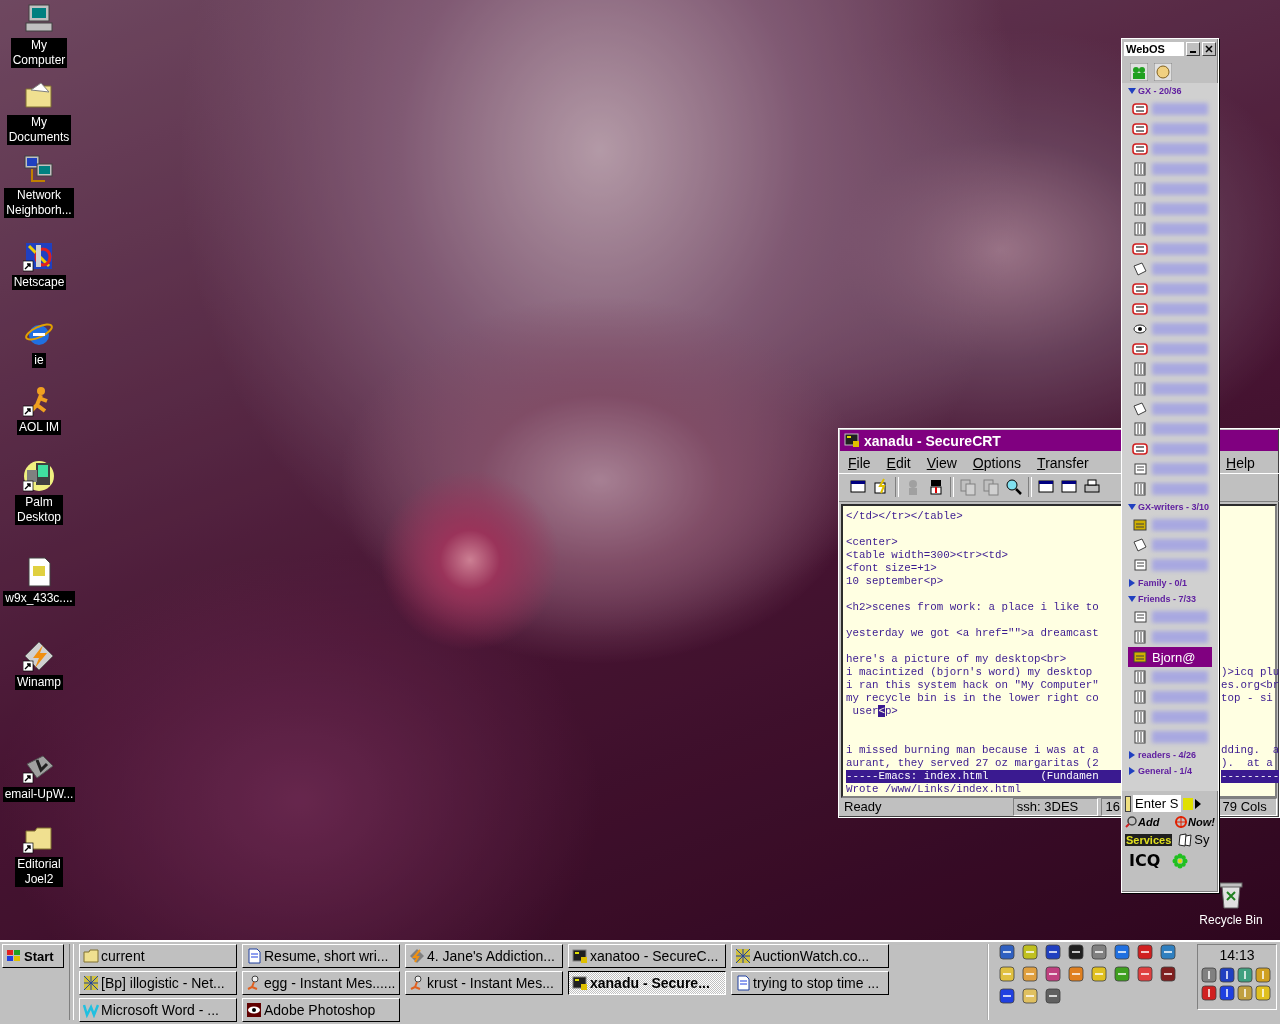  What do you see at coordinates (996, 462) in the screenshot?
I see `menu-item: Options` at bounding box center [996, 462].